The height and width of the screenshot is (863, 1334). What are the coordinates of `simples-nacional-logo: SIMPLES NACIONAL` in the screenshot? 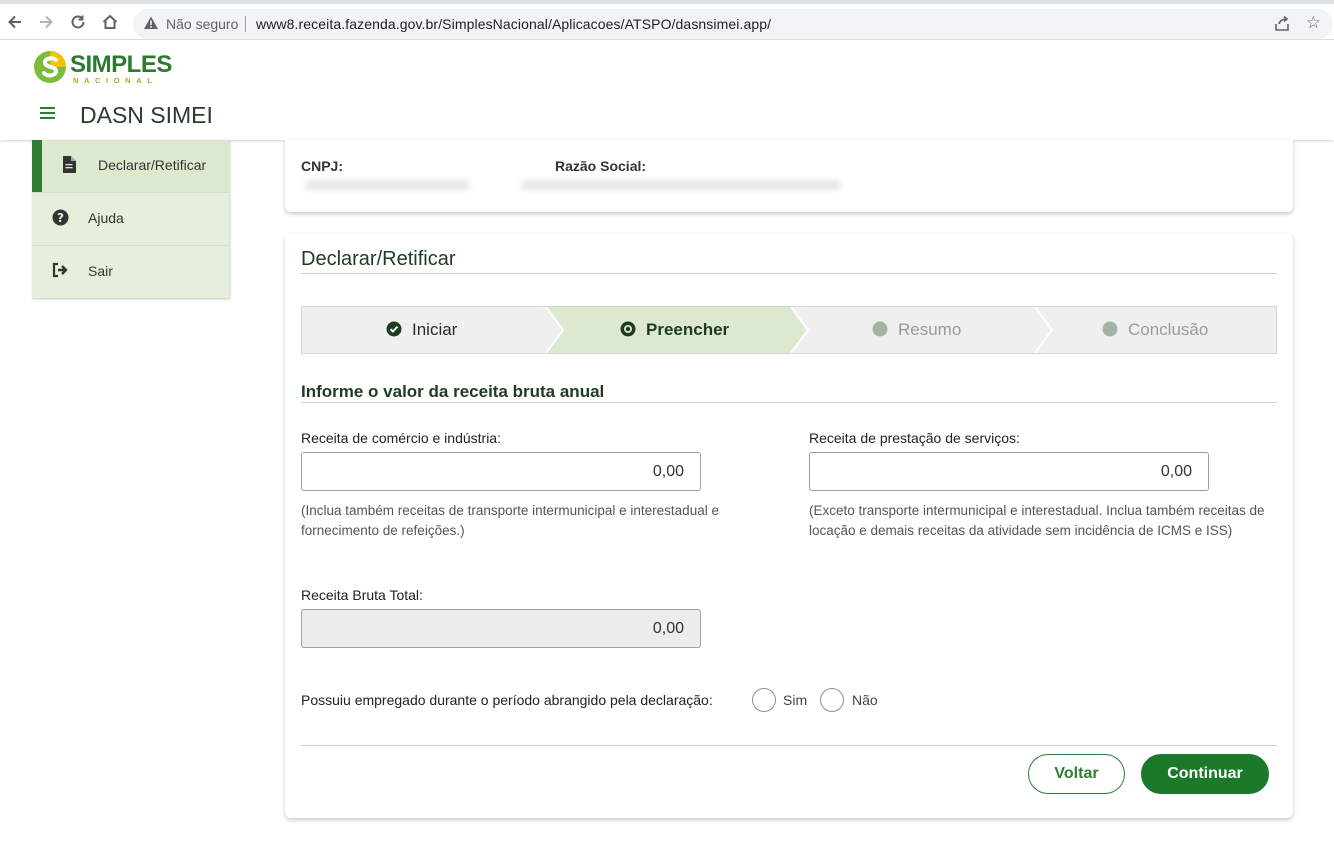 It's located at (103, 70).